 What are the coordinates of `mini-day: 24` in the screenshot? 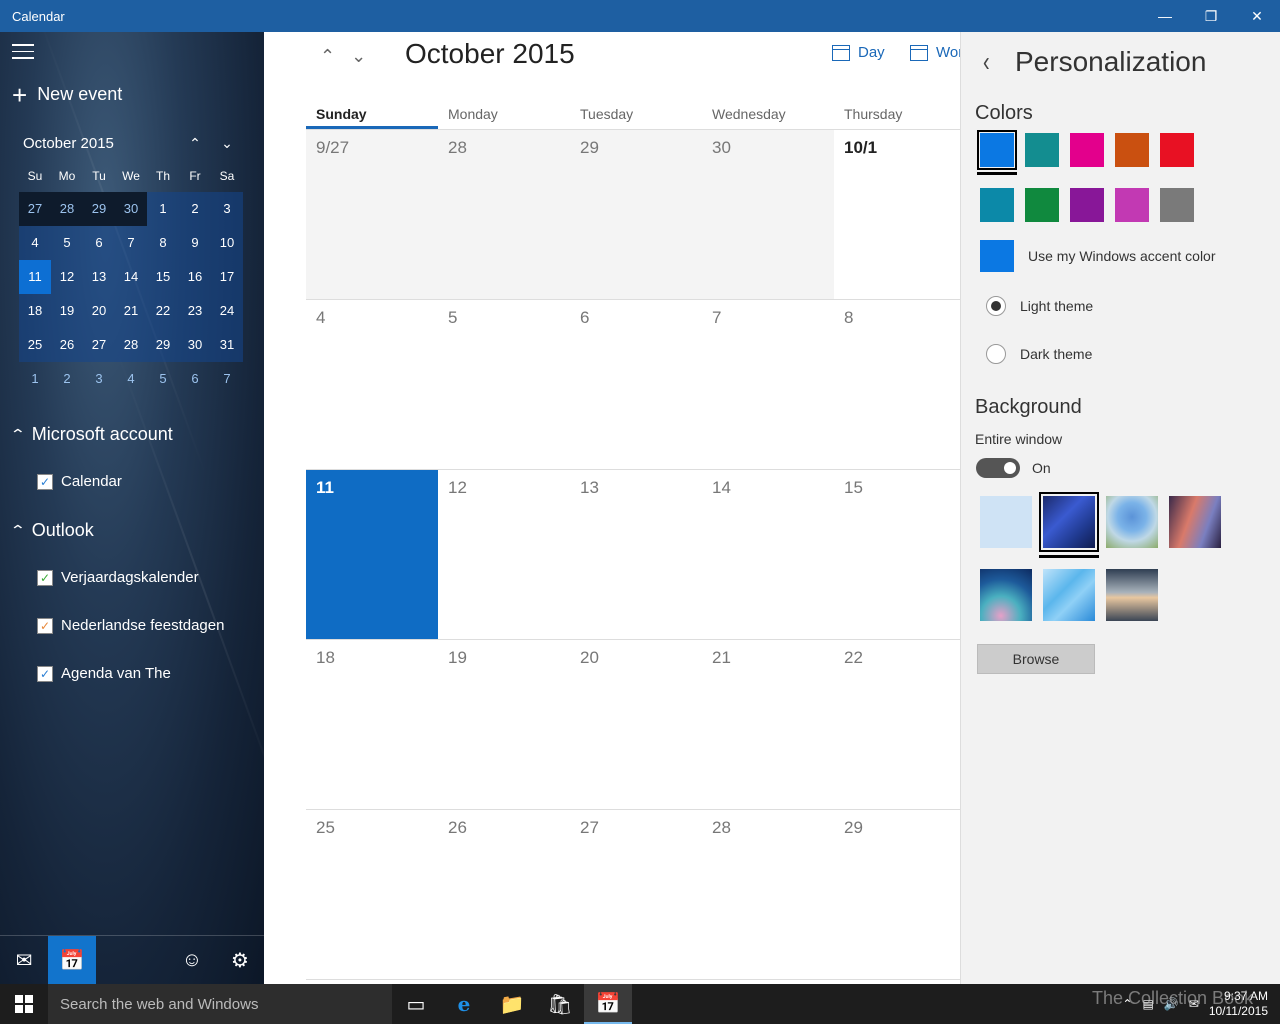 It's located at (227, 311).